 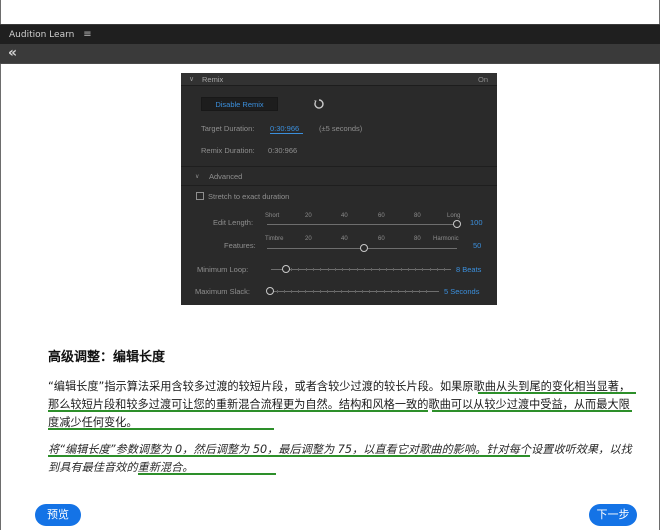 I want to click on next-step-button: 下一步, so click(x=613, y=515).